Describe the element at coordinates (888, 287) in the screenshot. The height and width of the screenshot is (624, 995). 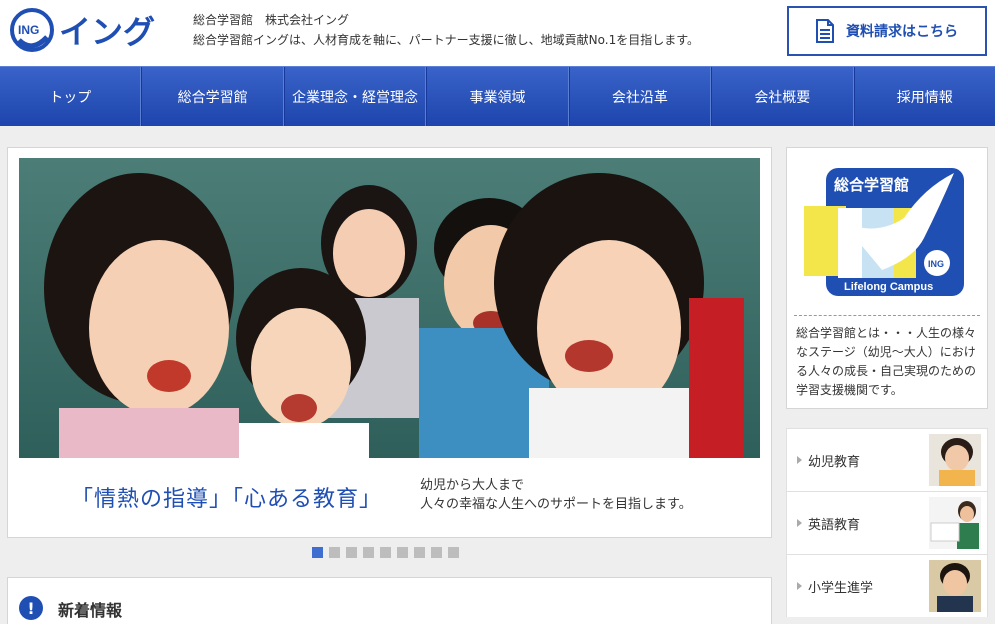
I see `side-logo-caption: Lifelong Campus` at that location.